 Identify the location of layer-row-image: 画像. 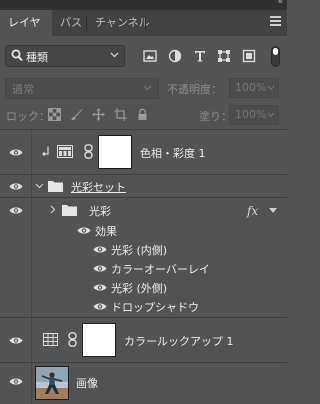
(143, 383).